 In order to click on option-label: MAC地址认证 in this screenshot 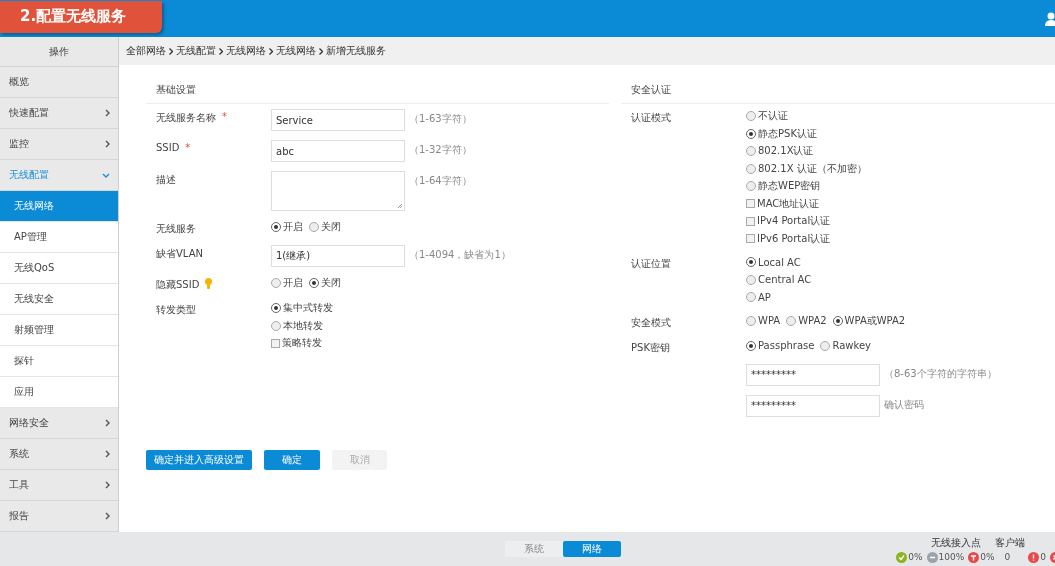, I will do `click(788, 203)`.